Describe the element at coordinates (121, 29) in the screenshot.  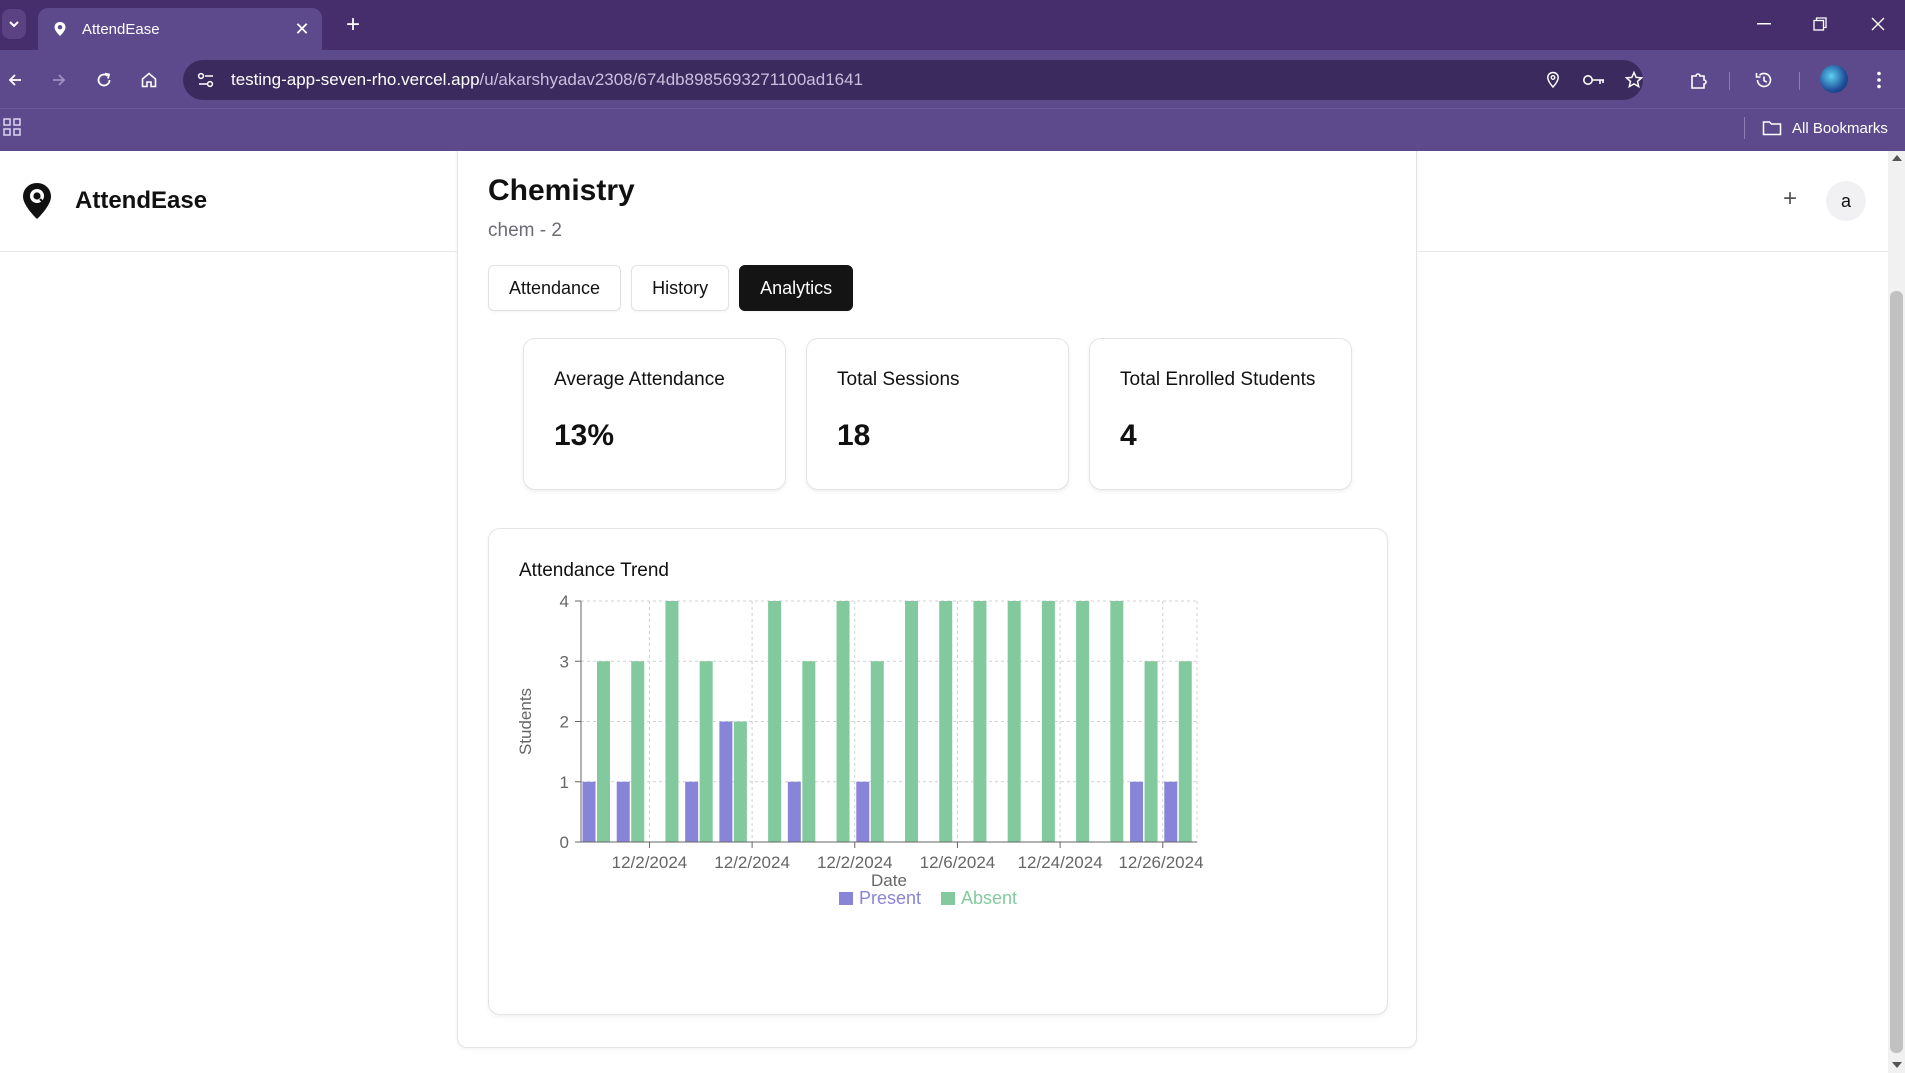
I see `tab-title: AttendEase` at that location.